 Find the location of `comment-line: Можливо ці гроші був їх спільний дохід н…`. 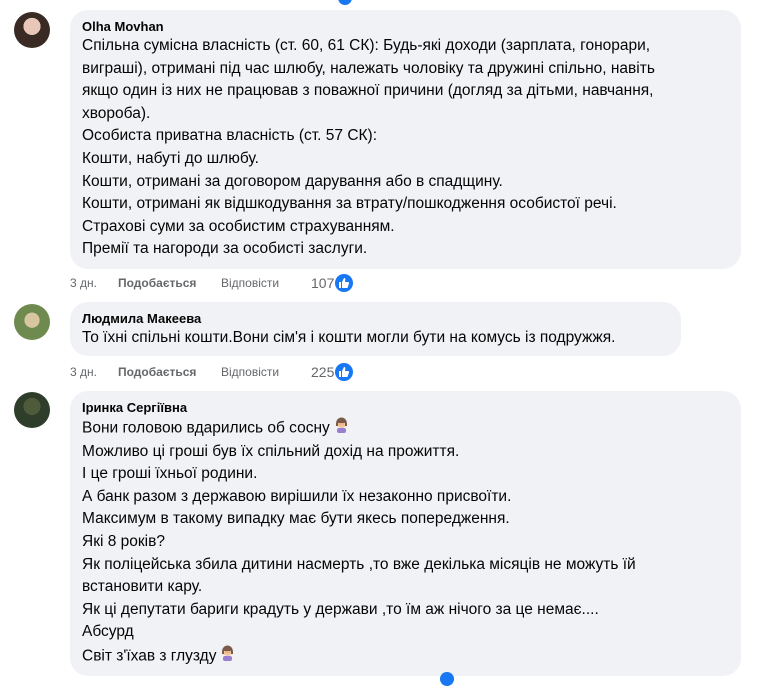

comment-line: Можливо ці гроші був їх спільний дохід н… is located at coordinates (271, 451).